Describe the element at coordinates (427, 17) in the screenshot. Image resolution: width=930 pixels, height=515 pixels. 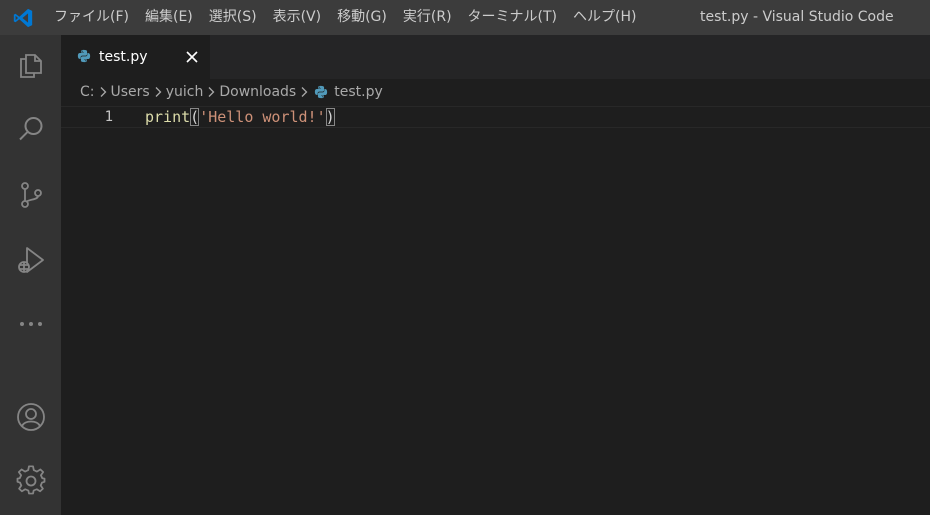
I see `menu-run: 実行(R)` at that location.